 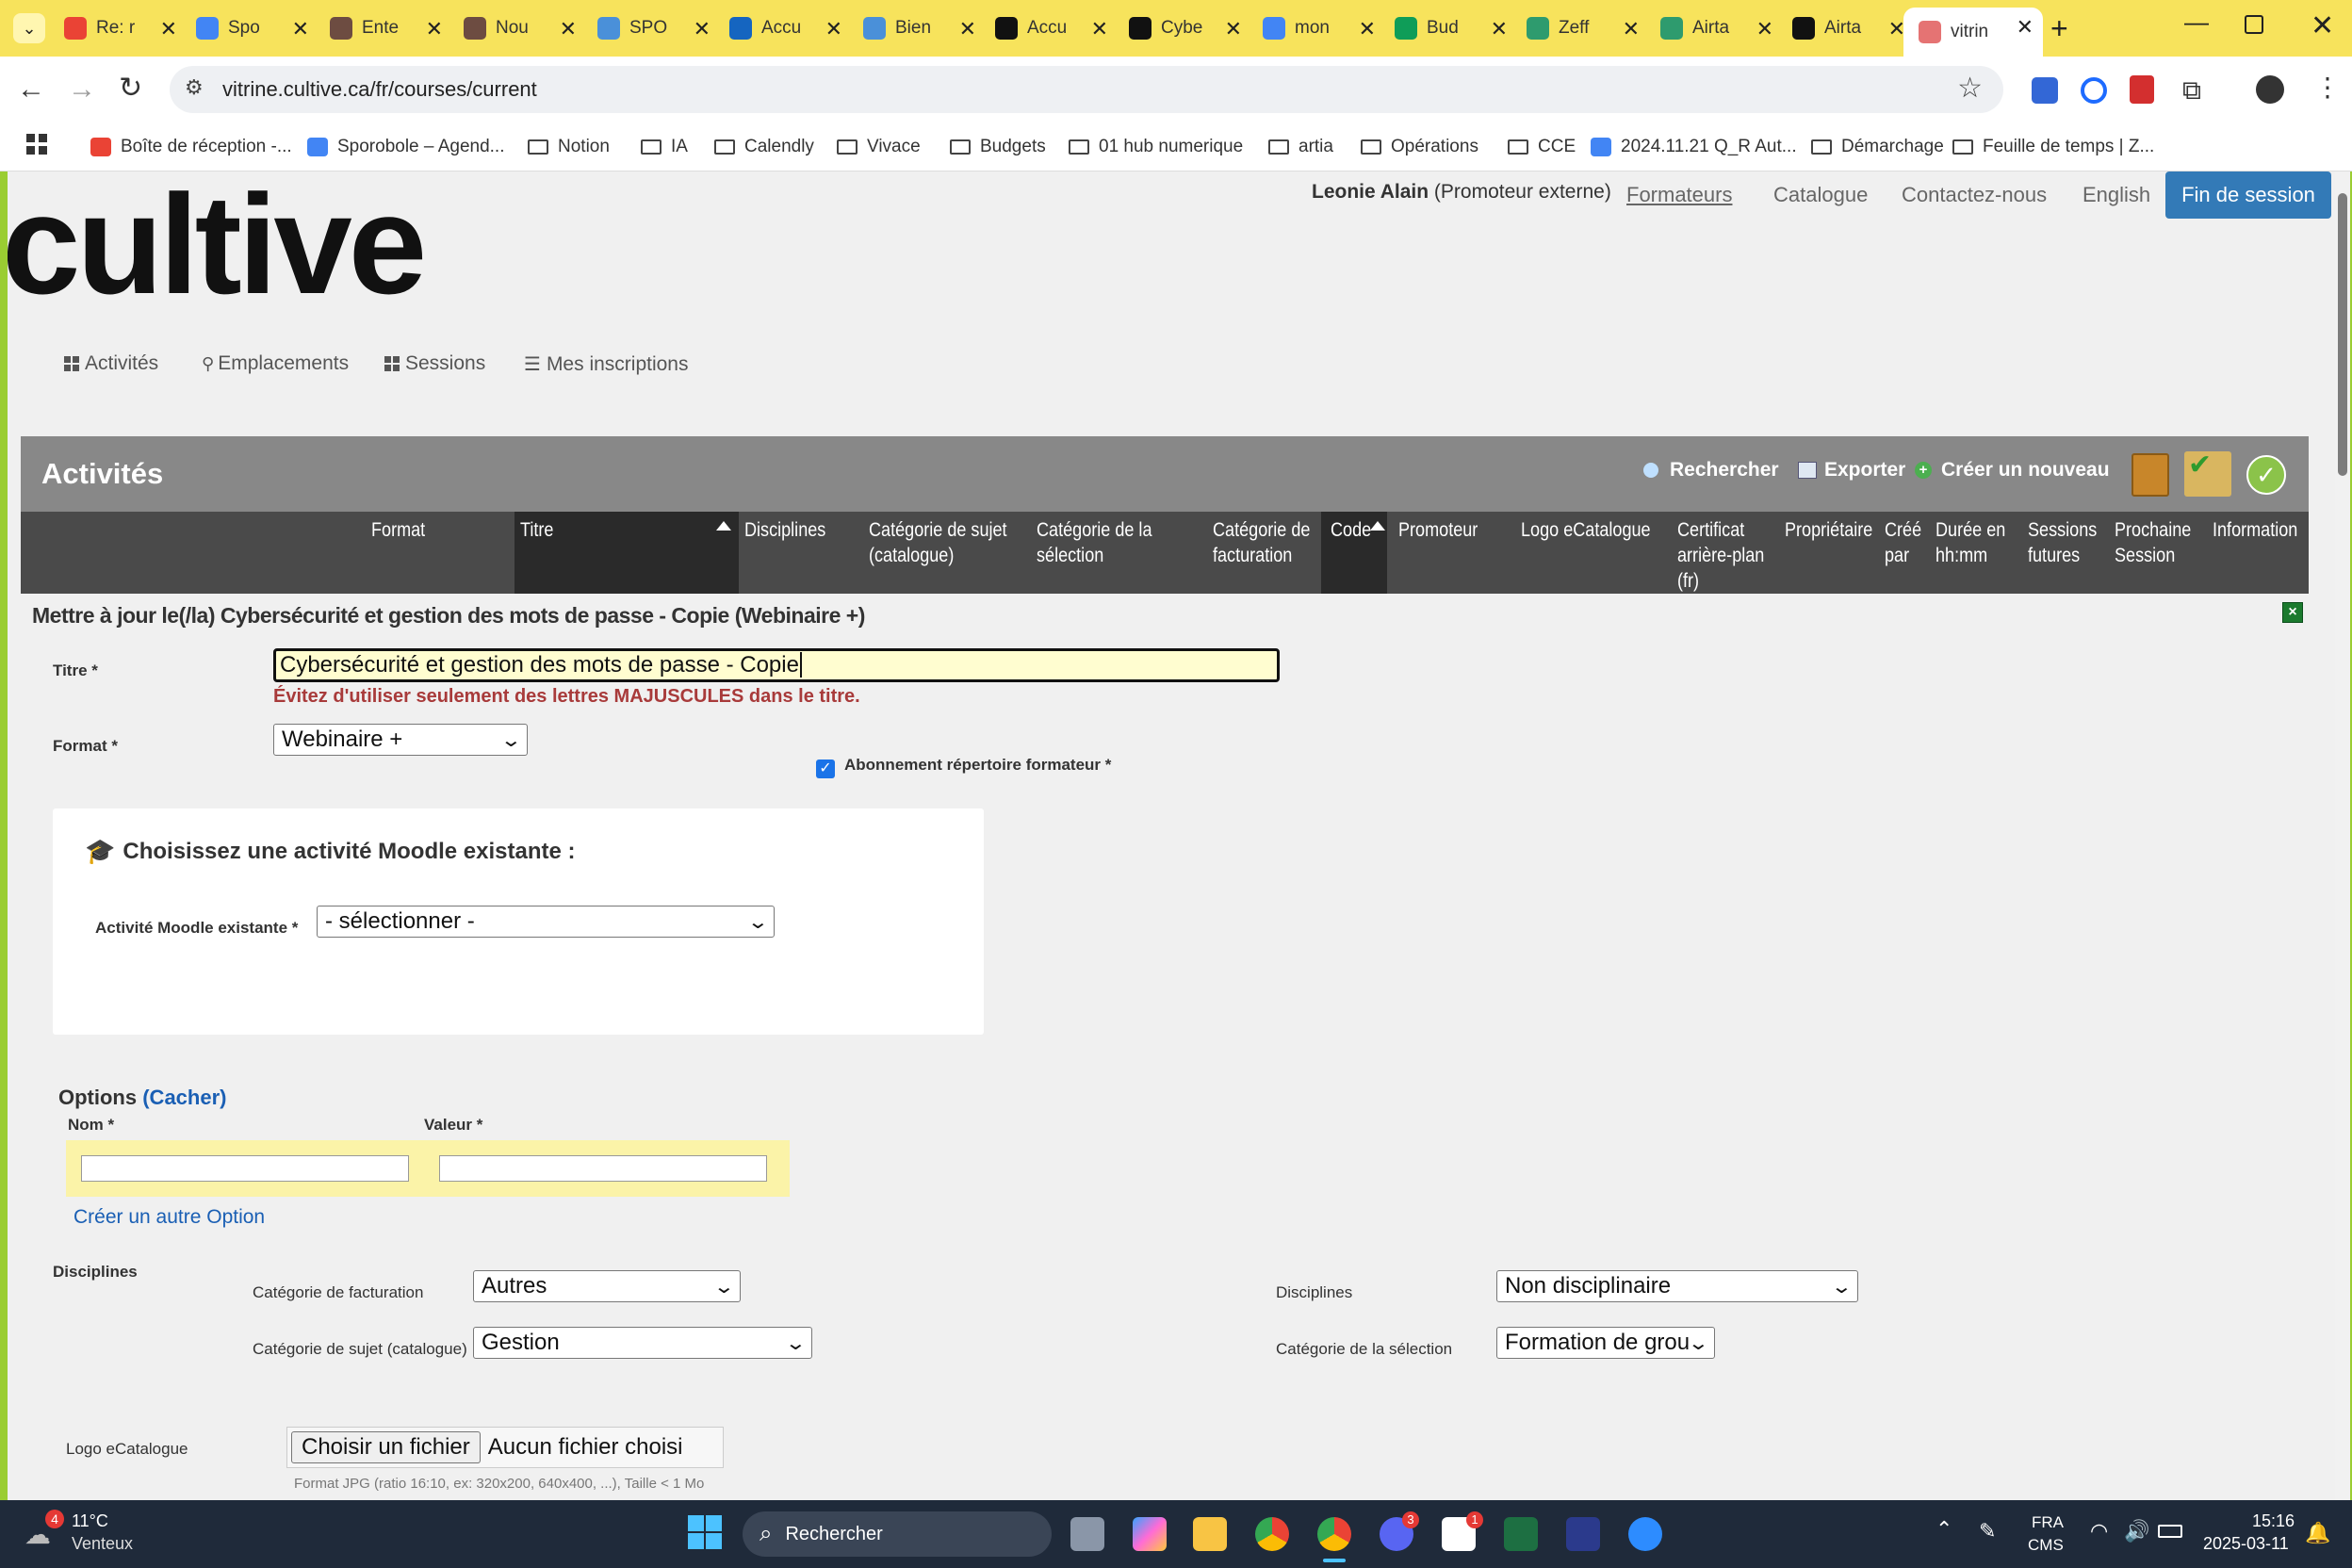 I want to click on tab-14: vitrin ✕, so click(x=1973, y=32).